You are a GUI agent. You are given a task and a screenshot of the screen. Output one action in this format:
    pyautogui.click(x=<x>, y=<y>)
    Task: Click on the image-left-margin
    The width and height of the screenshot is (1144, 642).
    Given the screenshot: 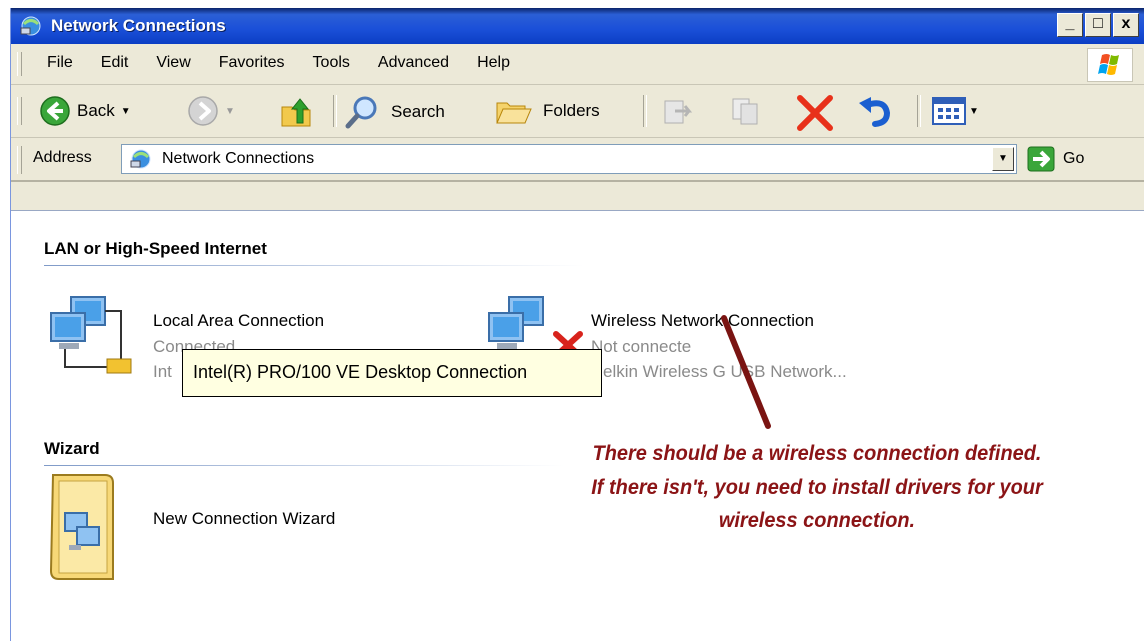 What is the action you would take?
    pyautogui.click(x=5, y=320)
    